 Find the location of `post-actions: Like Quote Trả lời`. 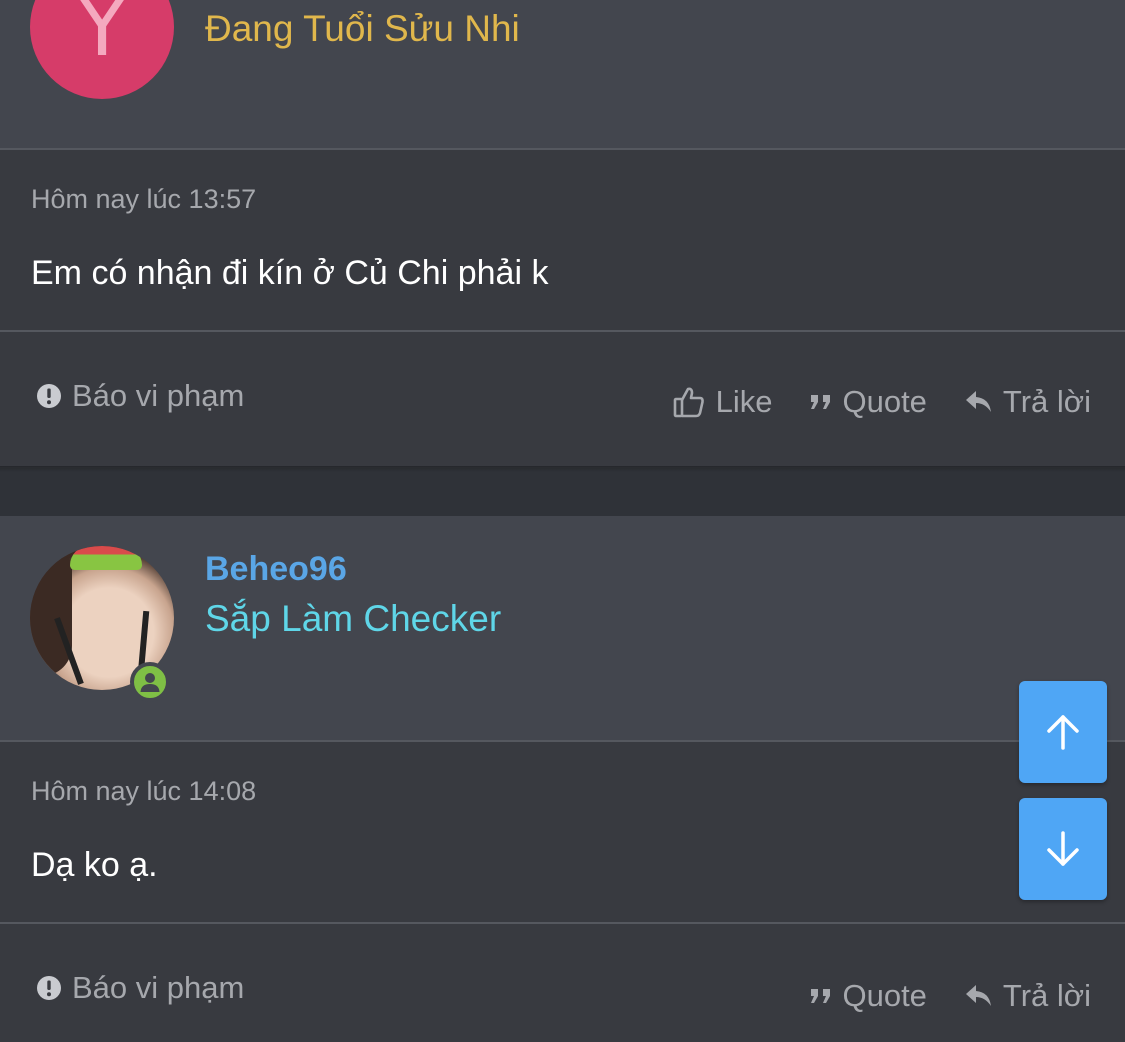

post-actions: Like Quote Trả lời is located at coordinates (881, 402).